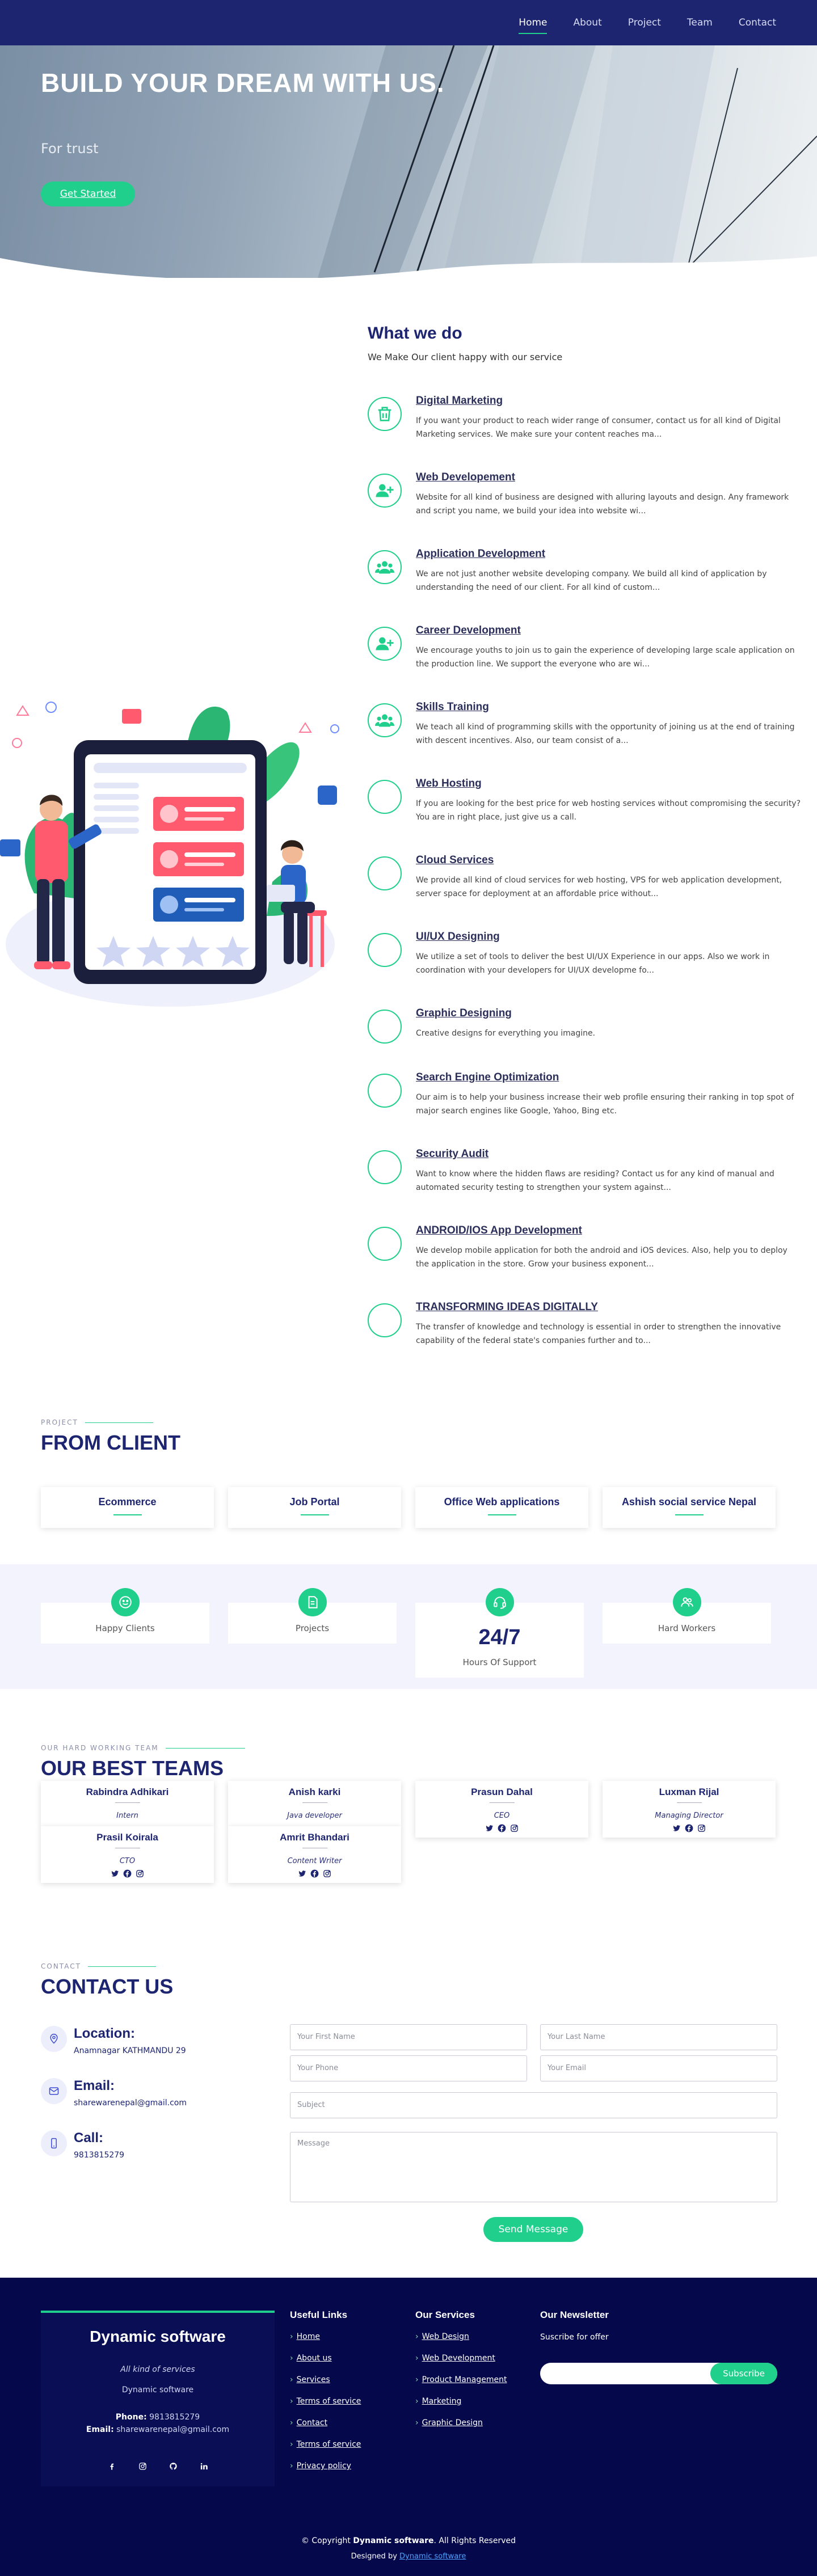 Image resolution: width=817 pixels, height=2576 pixels. What do you see at coordinates (461, 2336) in the screenshot?
I see `footer-link-item: › Web Design` at bounding box center [461, 2336].